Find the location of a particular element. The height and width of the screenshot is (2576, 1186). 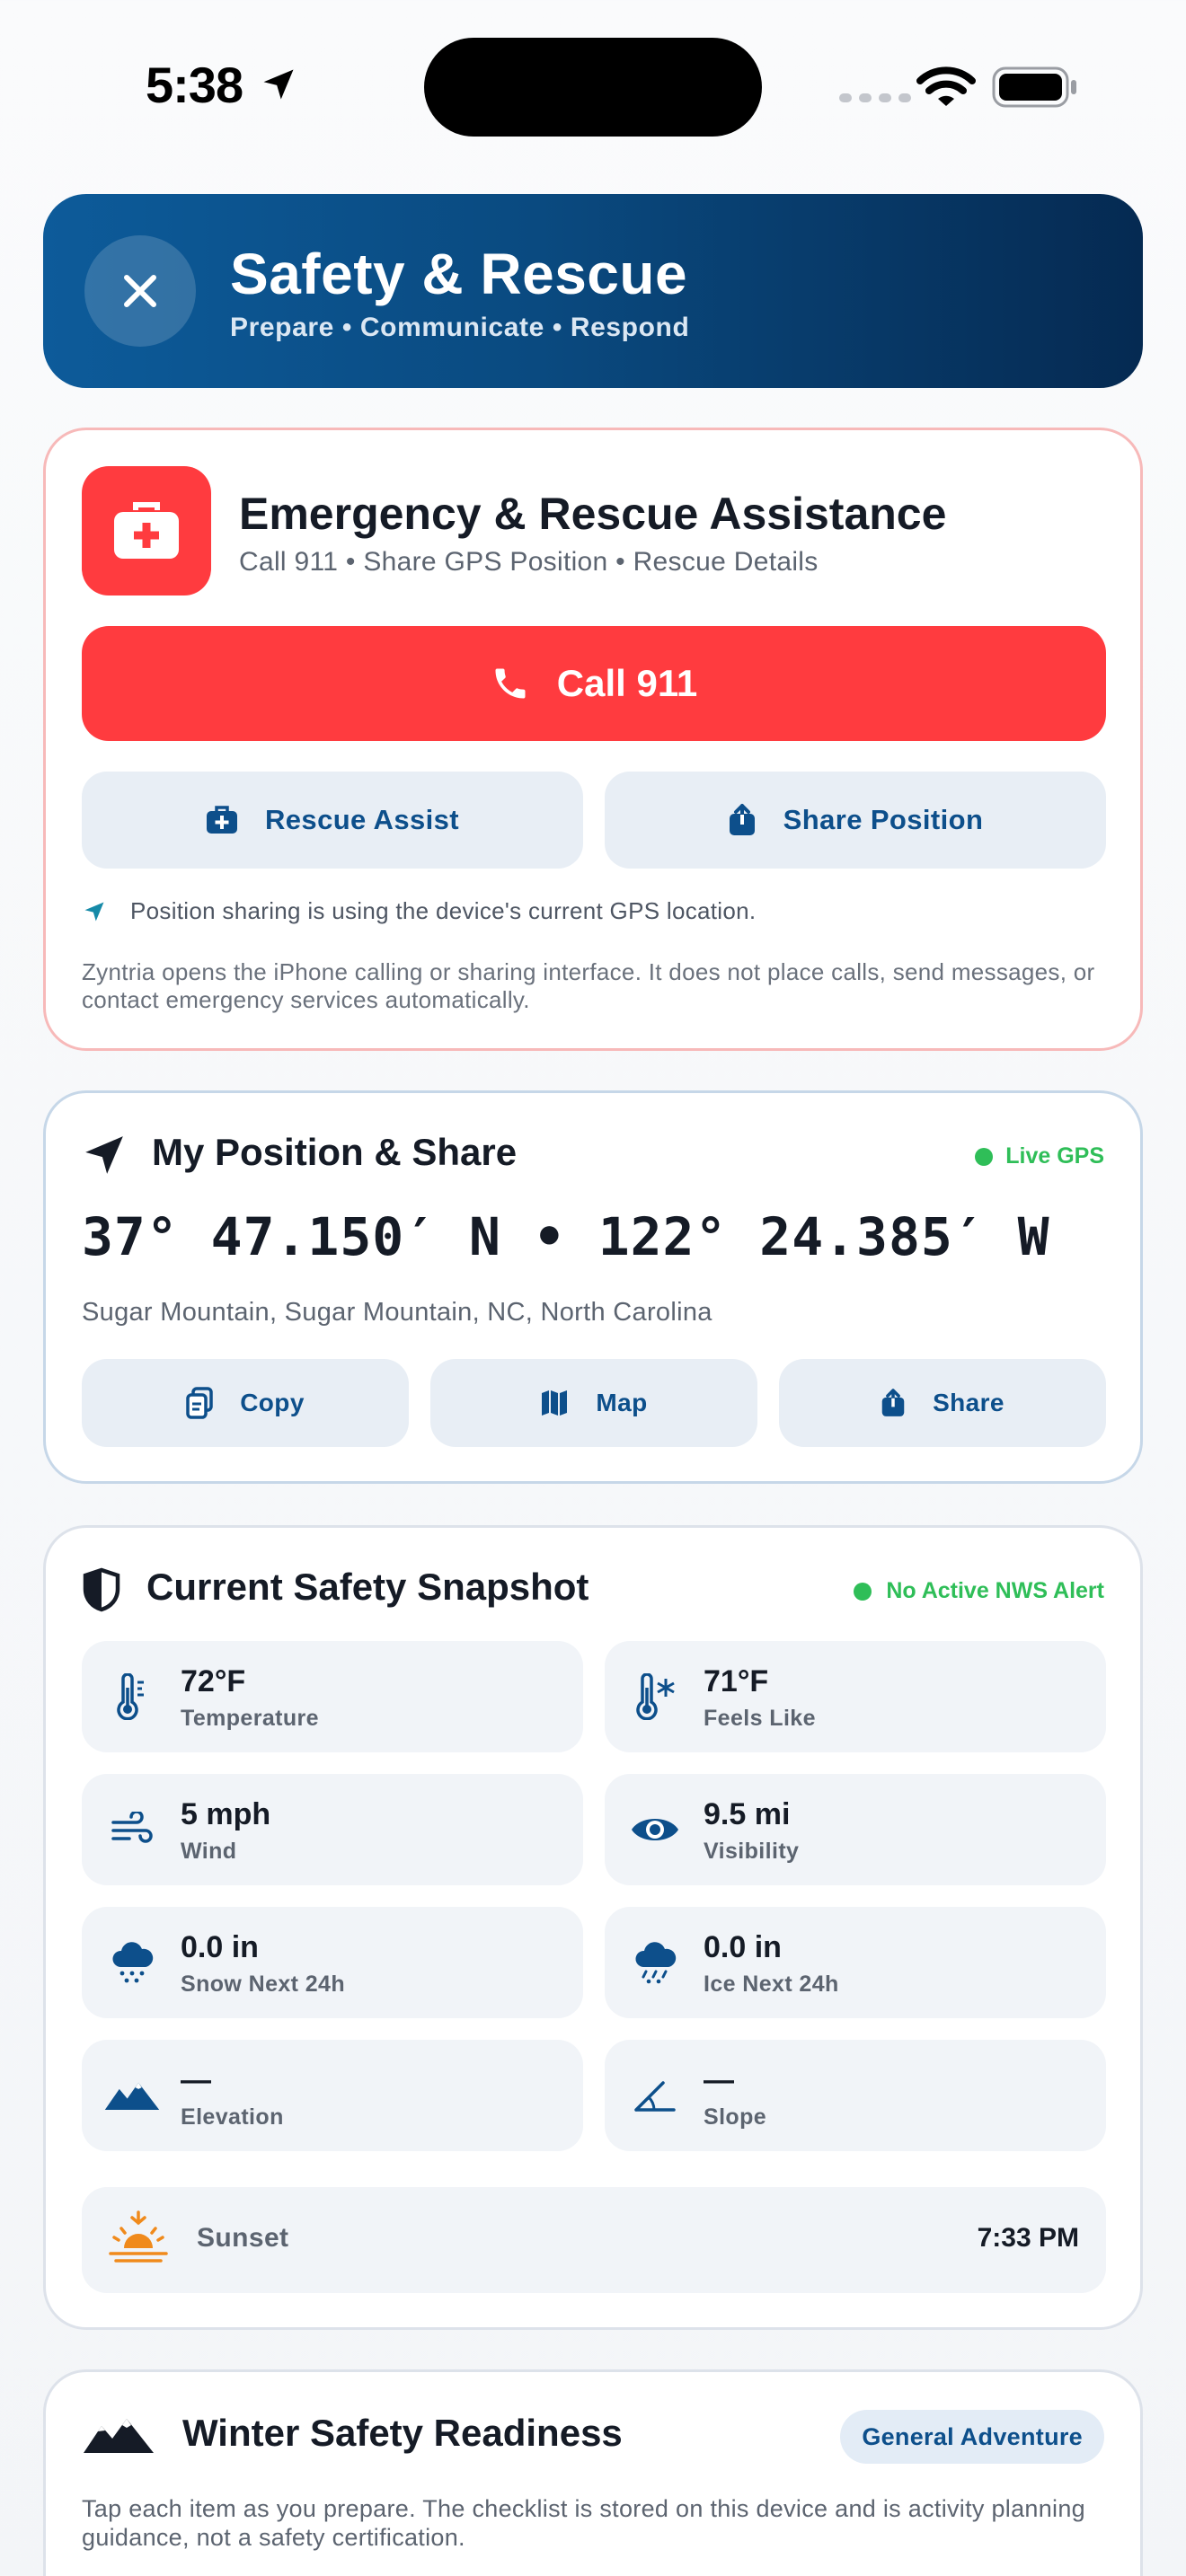

rescue-assist-label: Rescue Assist is located at coordinates (362, 819).